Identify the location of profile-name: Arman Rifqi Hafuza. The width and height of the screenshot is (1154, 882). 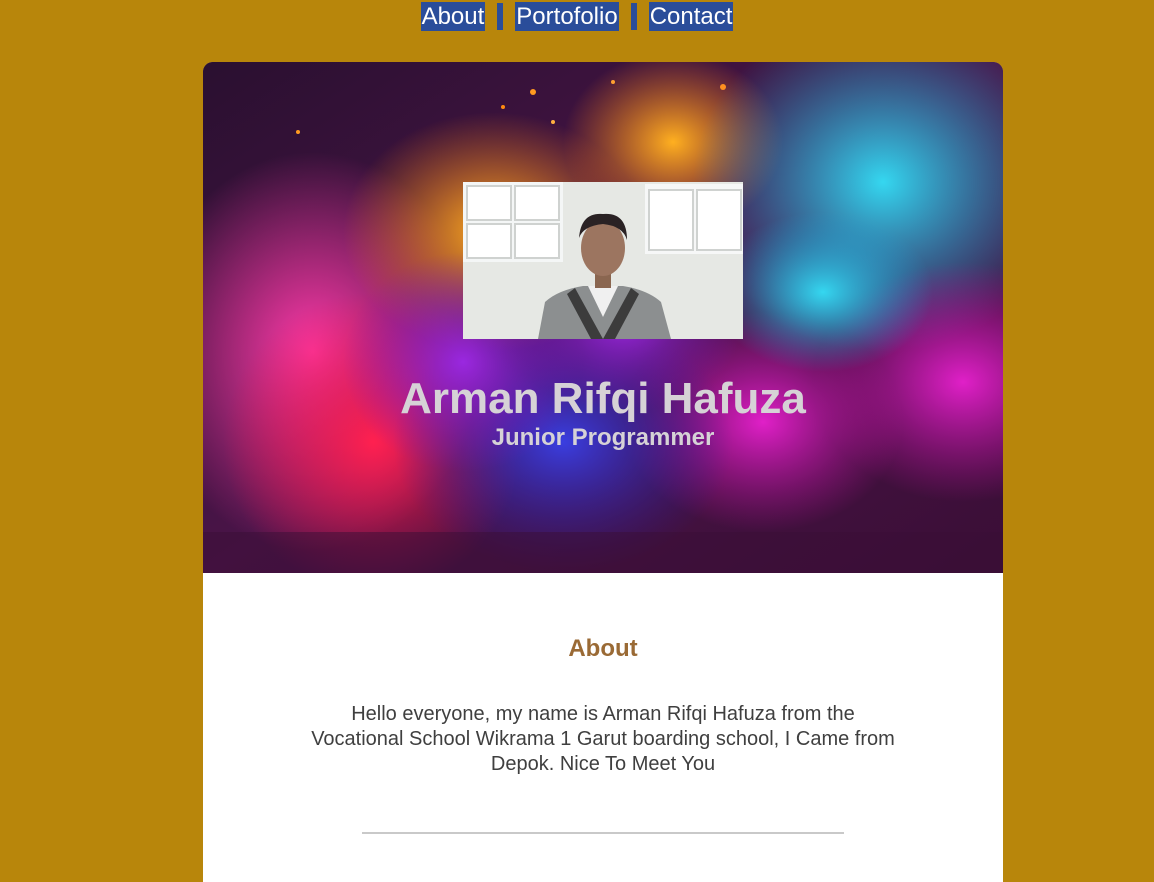
(603, 398).